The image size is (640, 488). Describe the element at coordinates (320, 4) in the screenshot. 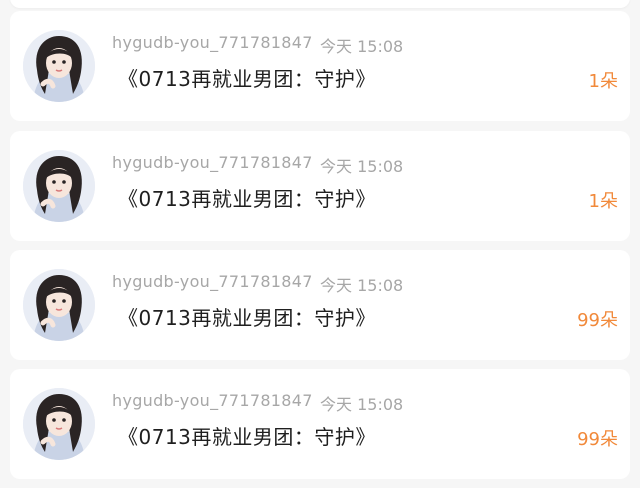

I see `previous-card-edge` at that location.